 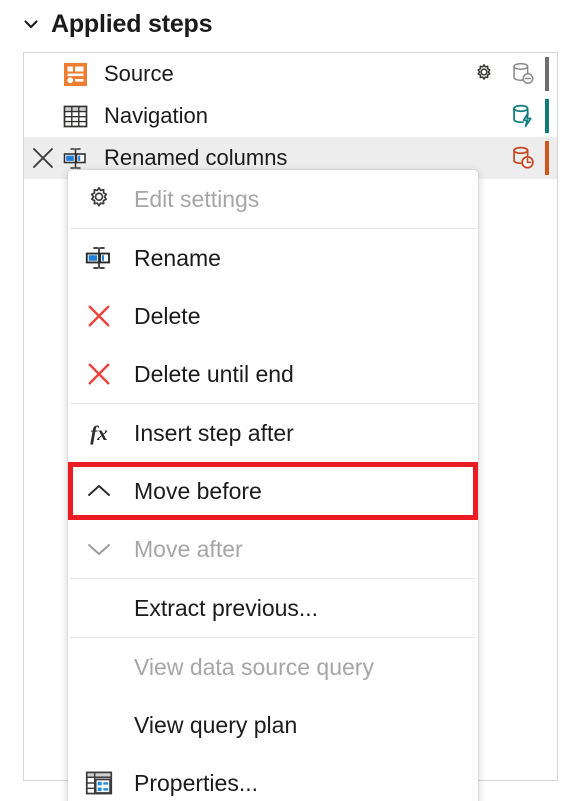 What do you see at coordinates (273, 549) in the screenshot?
I see `menu-item-move-after: Move after` at bounding box center [273, 549].